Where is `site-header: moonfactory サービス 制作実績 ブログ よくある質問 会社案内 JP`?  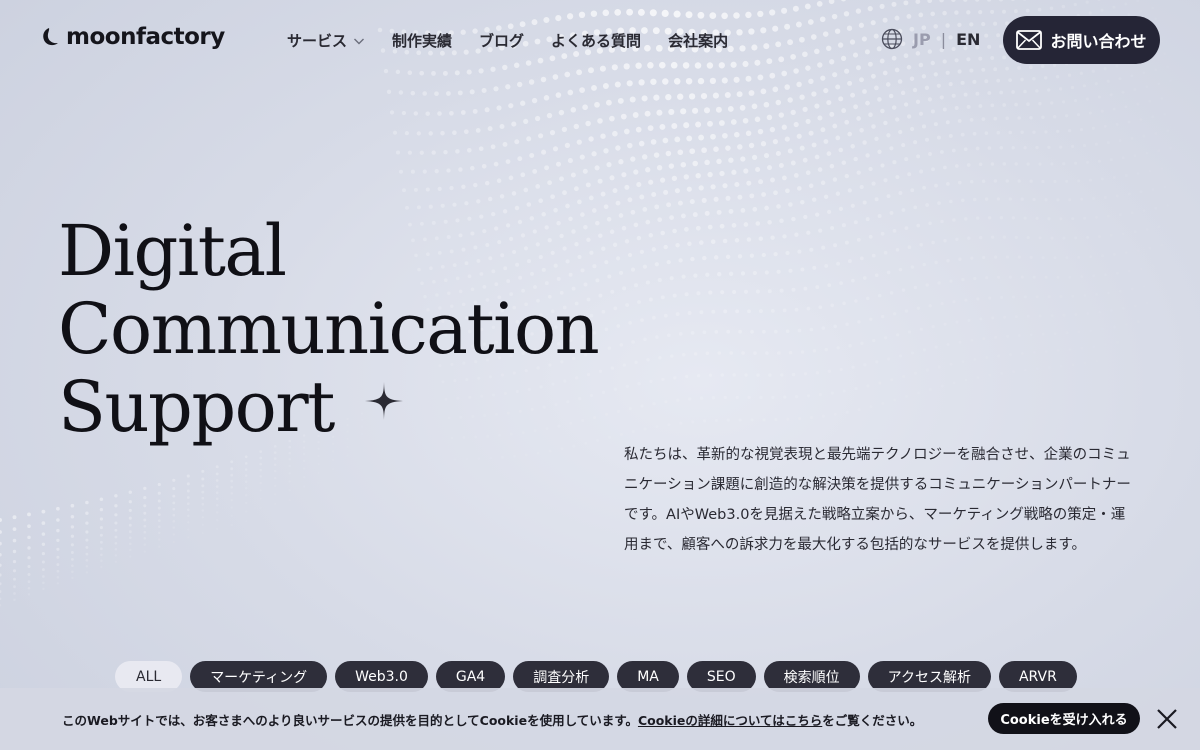
site-header: moonfactory サービス 制作実績 ブログ よくある質問 会社案内 JP is located at coordinates (600, 40).